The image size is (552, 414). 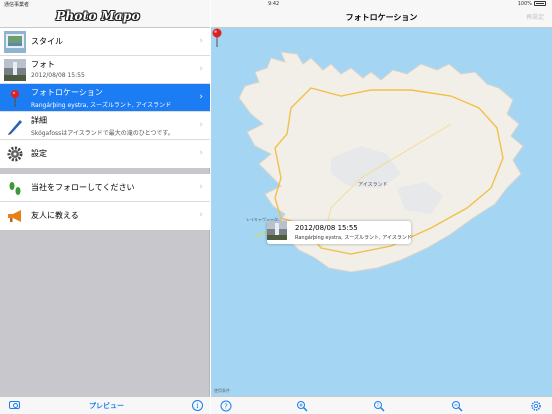 I want to click on callout-location: Rangárþing eystra, スーズルラント, アイスランド, so click(x=353, y=238).